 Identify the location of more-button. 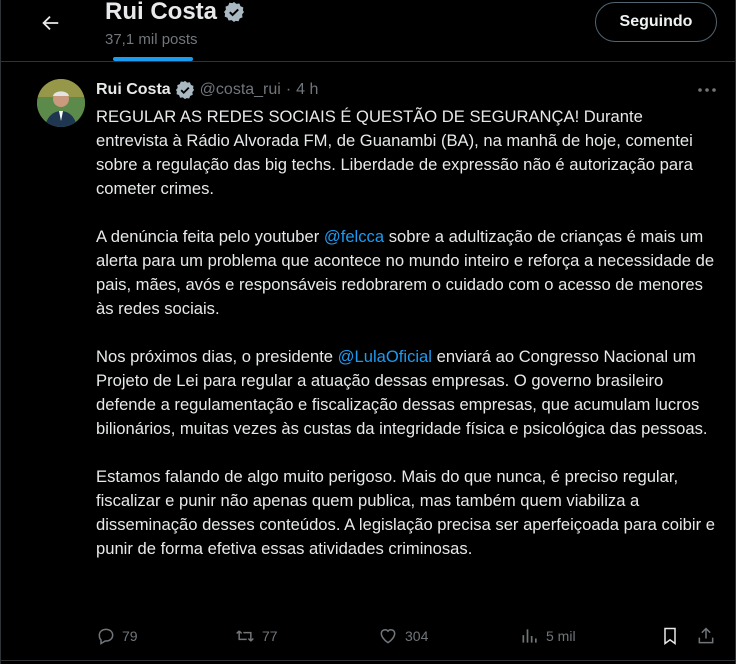
(707, 90).